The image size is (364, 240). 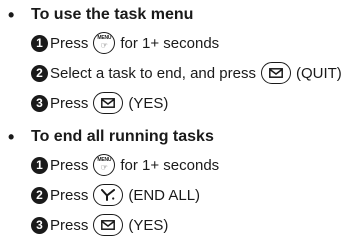 I want to click on step-text: Select a task to end, and press, so click(x=153, y=73).